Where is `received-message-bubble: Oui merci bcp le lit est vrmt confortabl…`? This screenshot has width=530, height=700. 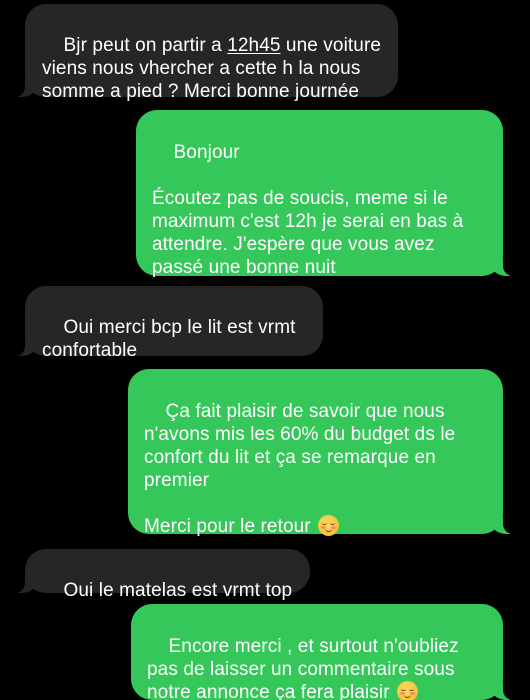 received-message-bubble: Oui merci bcp le lit est vrmt confortabl… is located at coordinates (169, 323).